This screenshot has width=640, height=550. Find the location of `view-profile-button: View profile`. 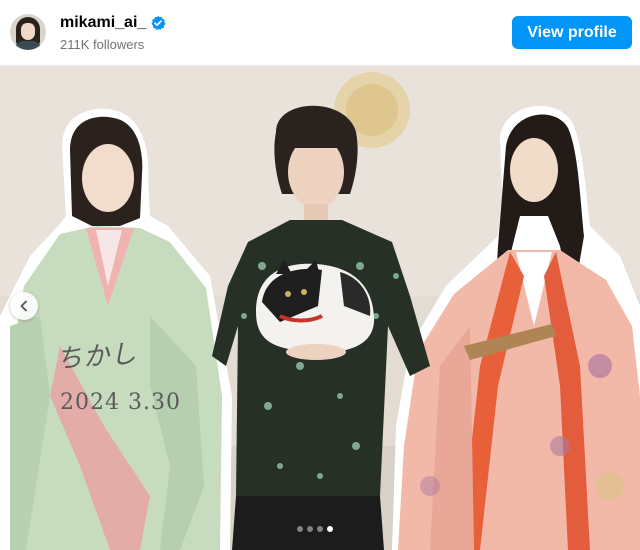

view-profile-button: View profile is located at coordinates (572, 32).